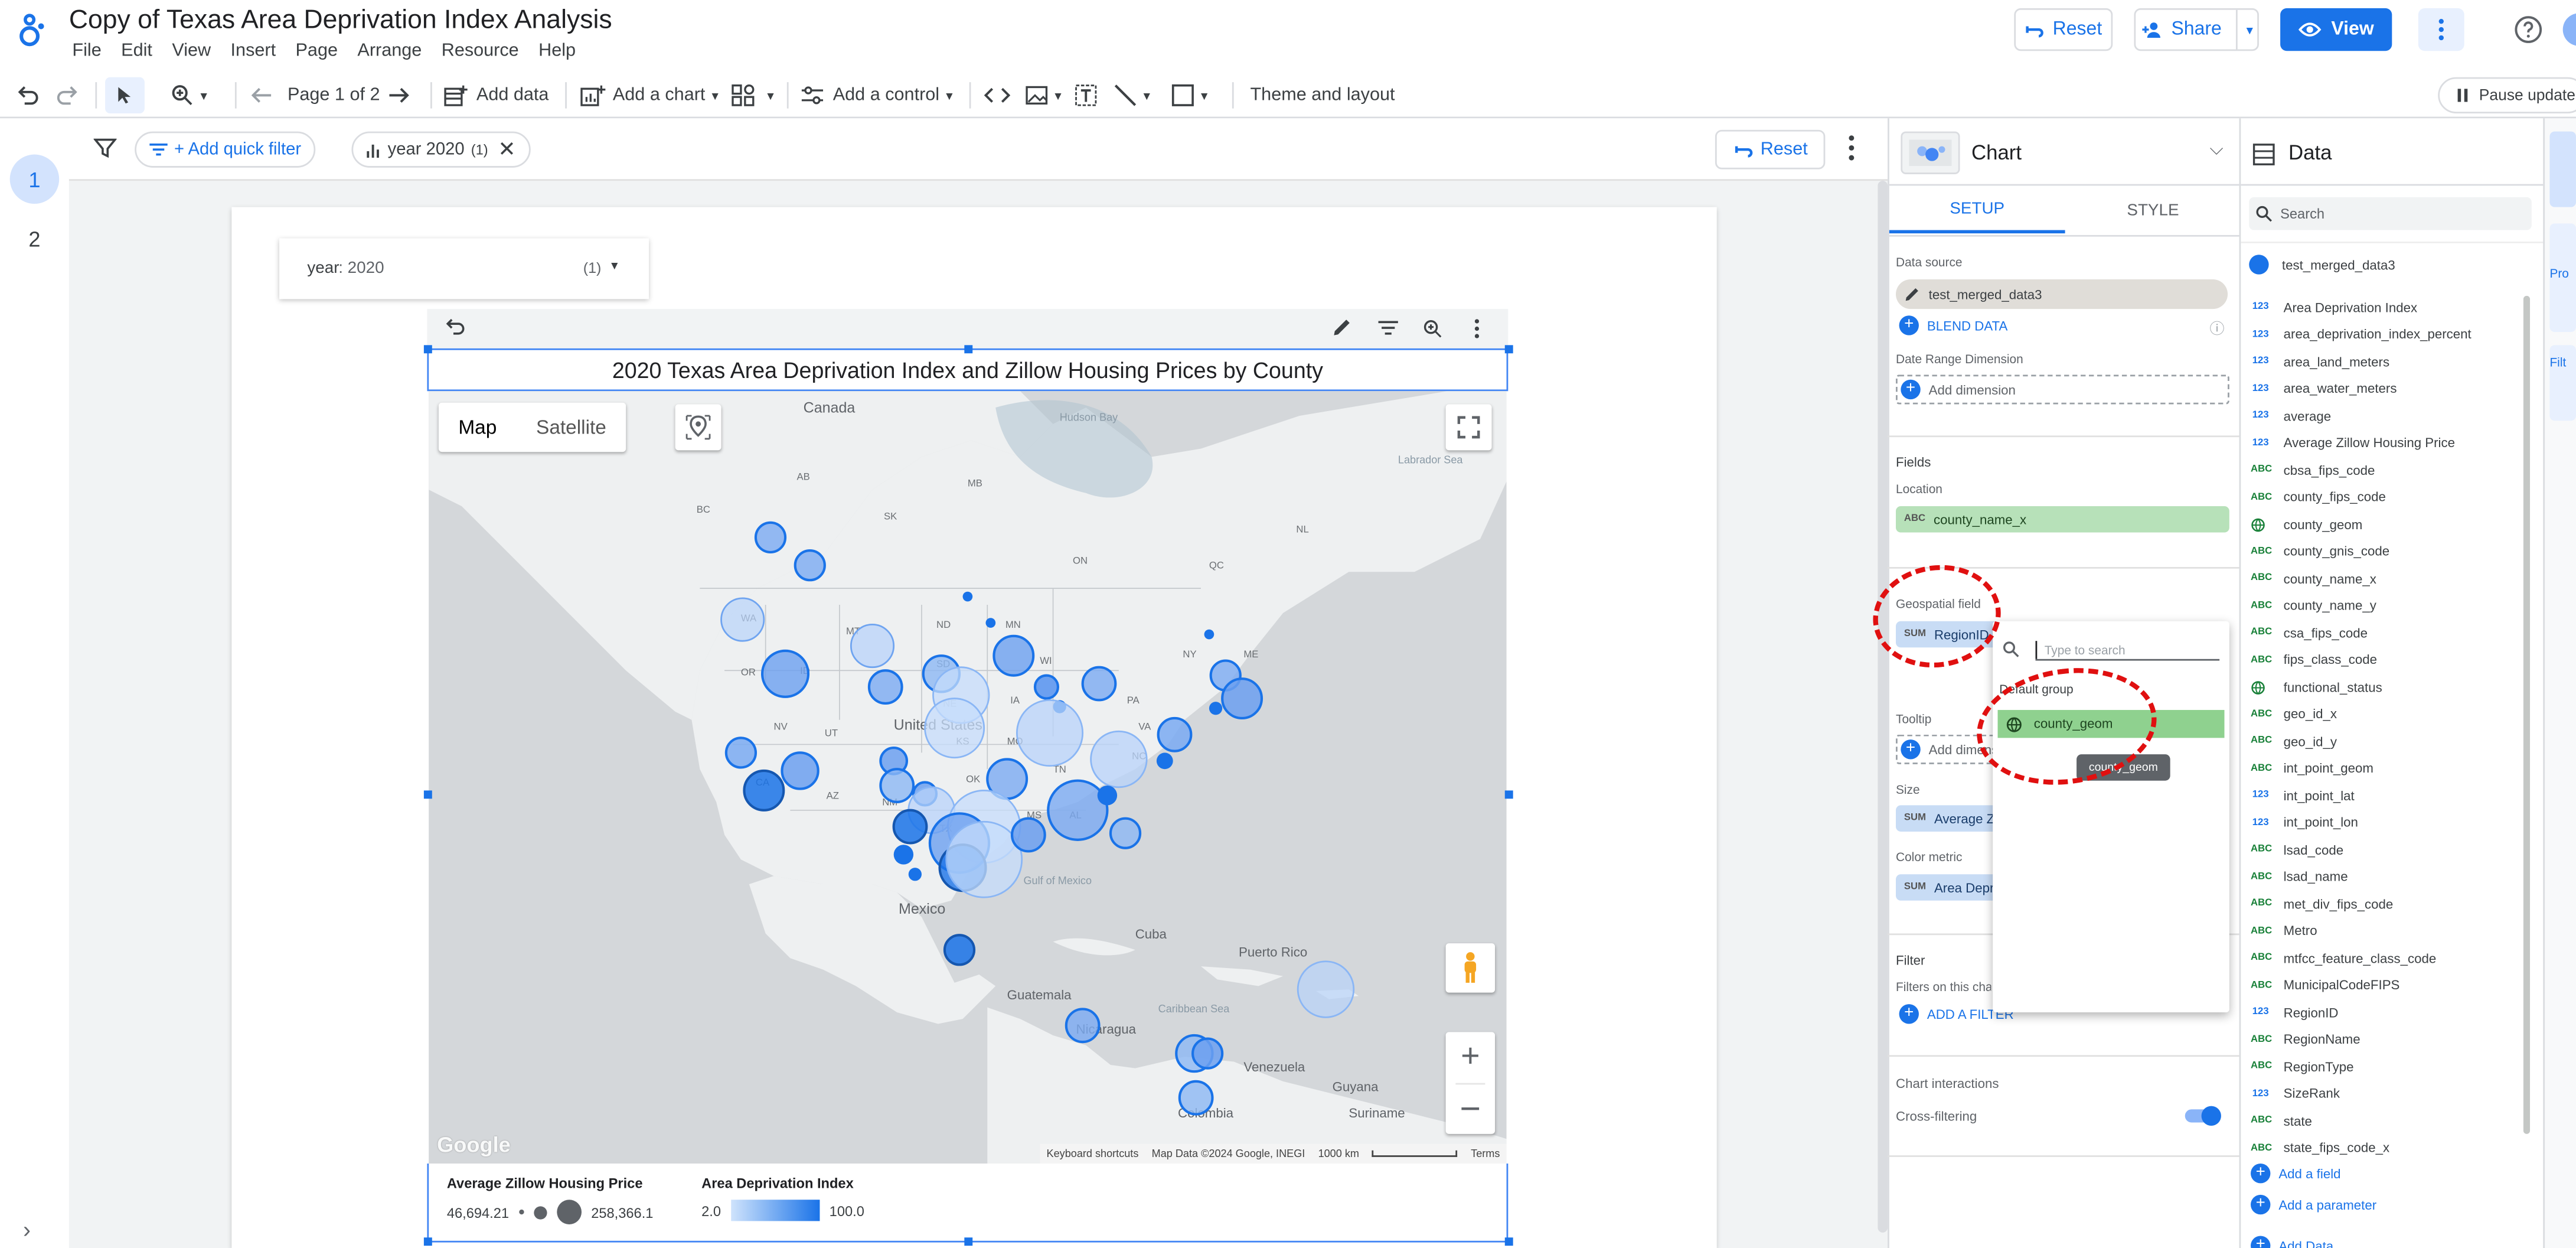  I want to click on zoom-icon: ▾, so click(189, 95).